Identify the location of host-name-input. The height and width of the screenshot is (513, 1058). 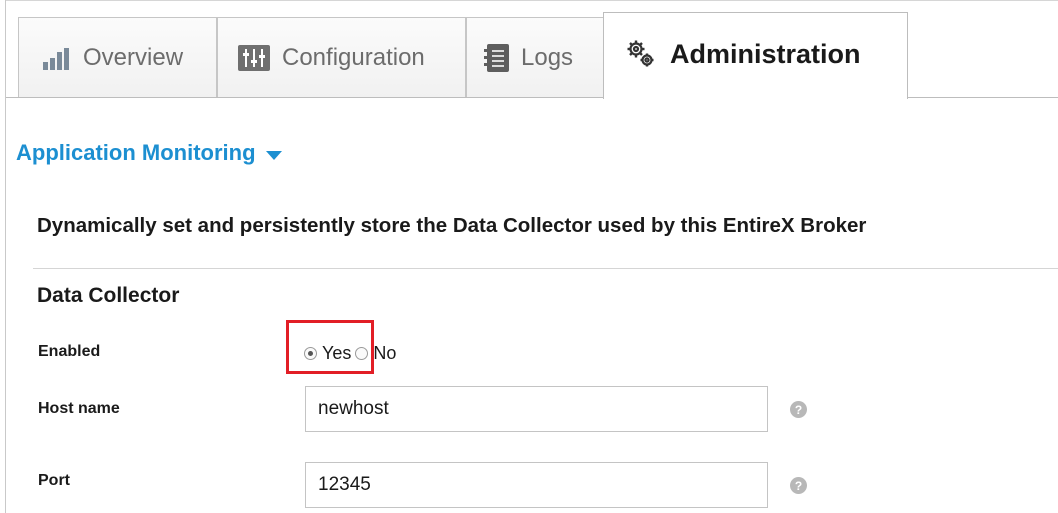
(536, 409).